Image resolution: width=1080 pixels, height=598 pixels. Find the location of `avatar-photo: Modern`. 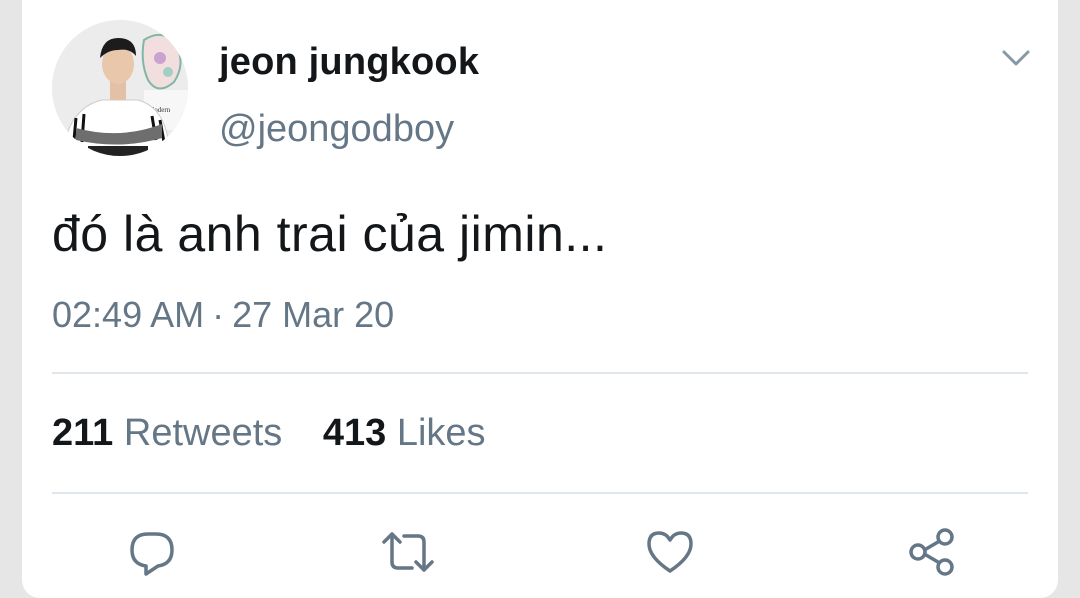

avatar-photo: Modern is located at coordinates (120, 88).